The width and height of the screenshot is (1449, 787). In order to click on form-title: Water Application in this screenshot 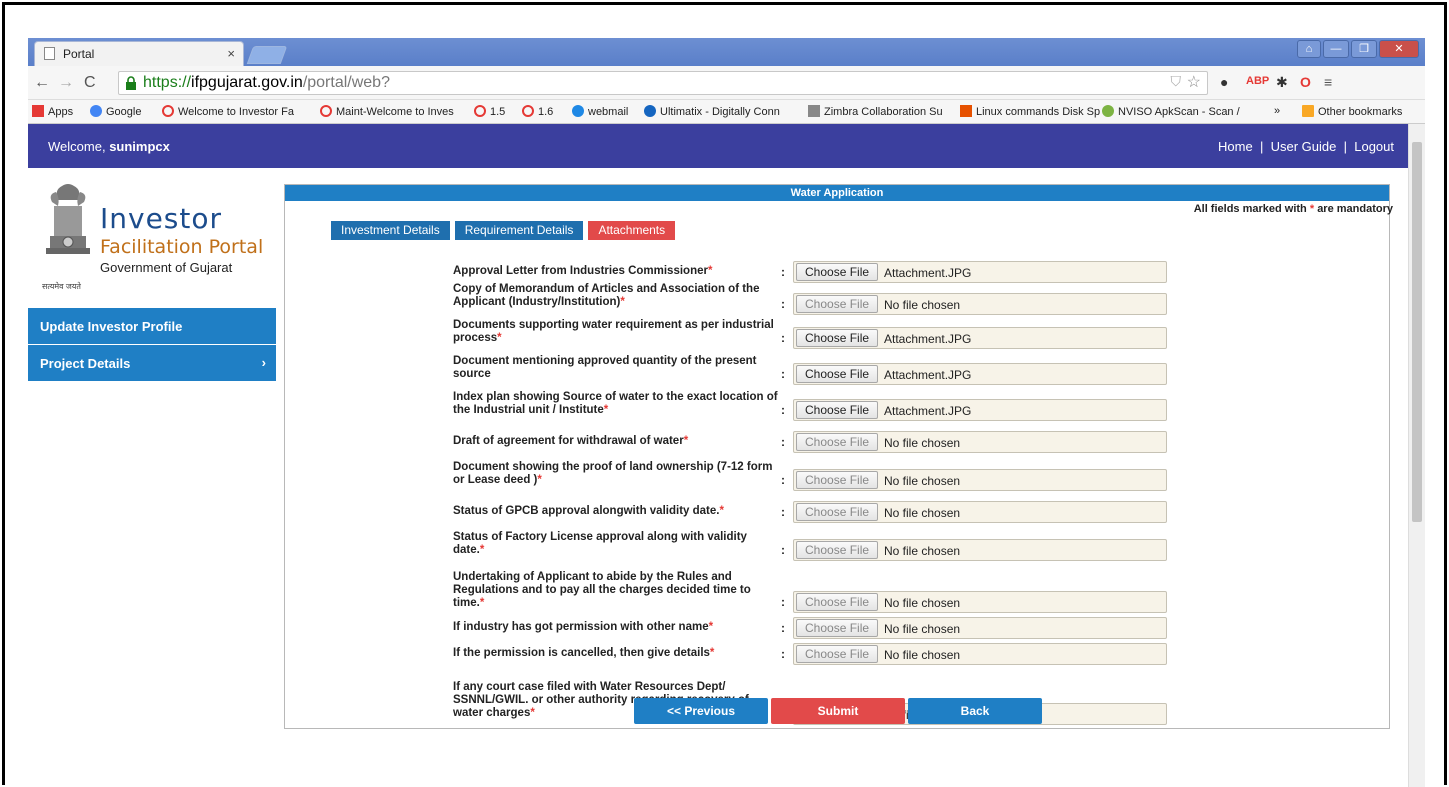, I will do `click(837, 193)`.